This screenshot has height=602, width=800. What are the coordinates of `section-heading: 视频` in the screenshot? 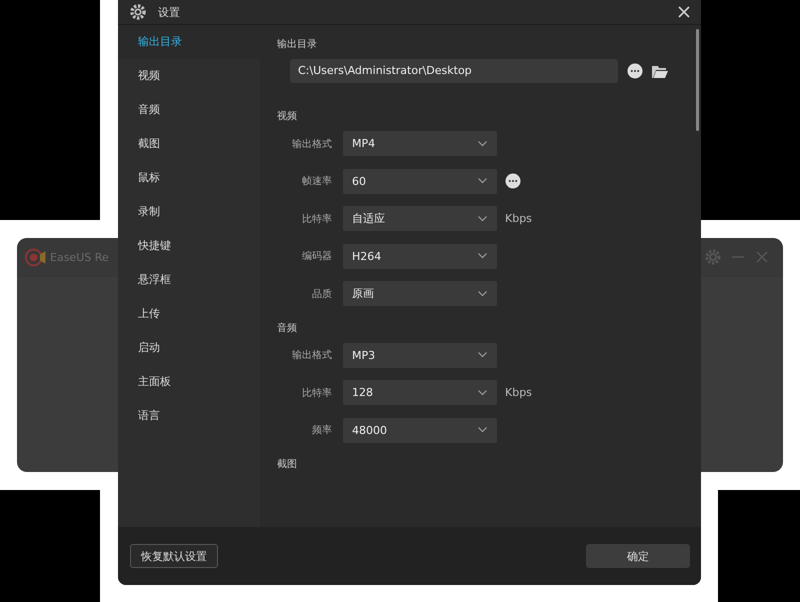 It's located at (287, 117).